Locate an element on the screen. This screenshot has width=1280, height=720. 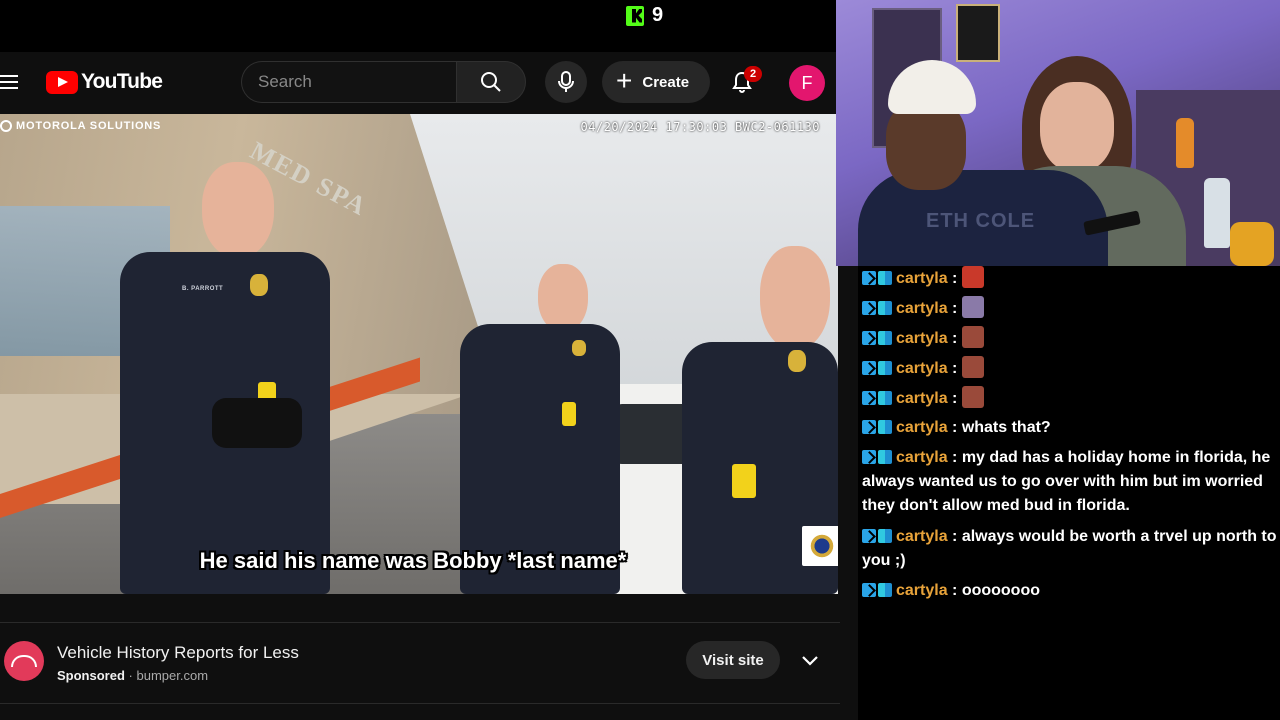
top-strip is located at coordinates (429, 26).